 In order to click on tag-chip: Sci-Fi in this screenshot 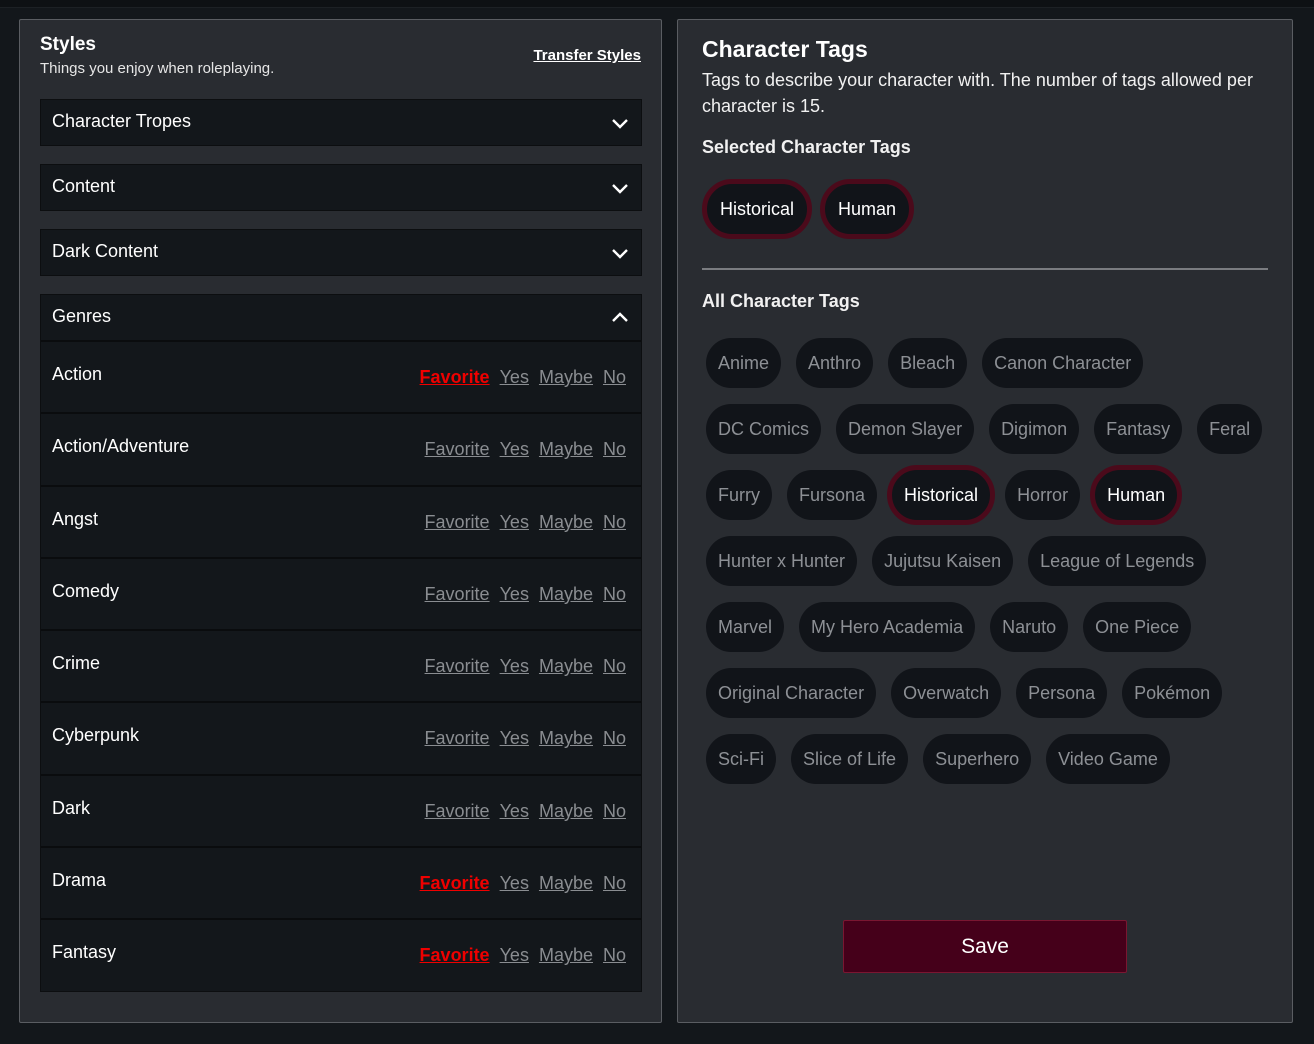, I will do `click(741, 759)`.